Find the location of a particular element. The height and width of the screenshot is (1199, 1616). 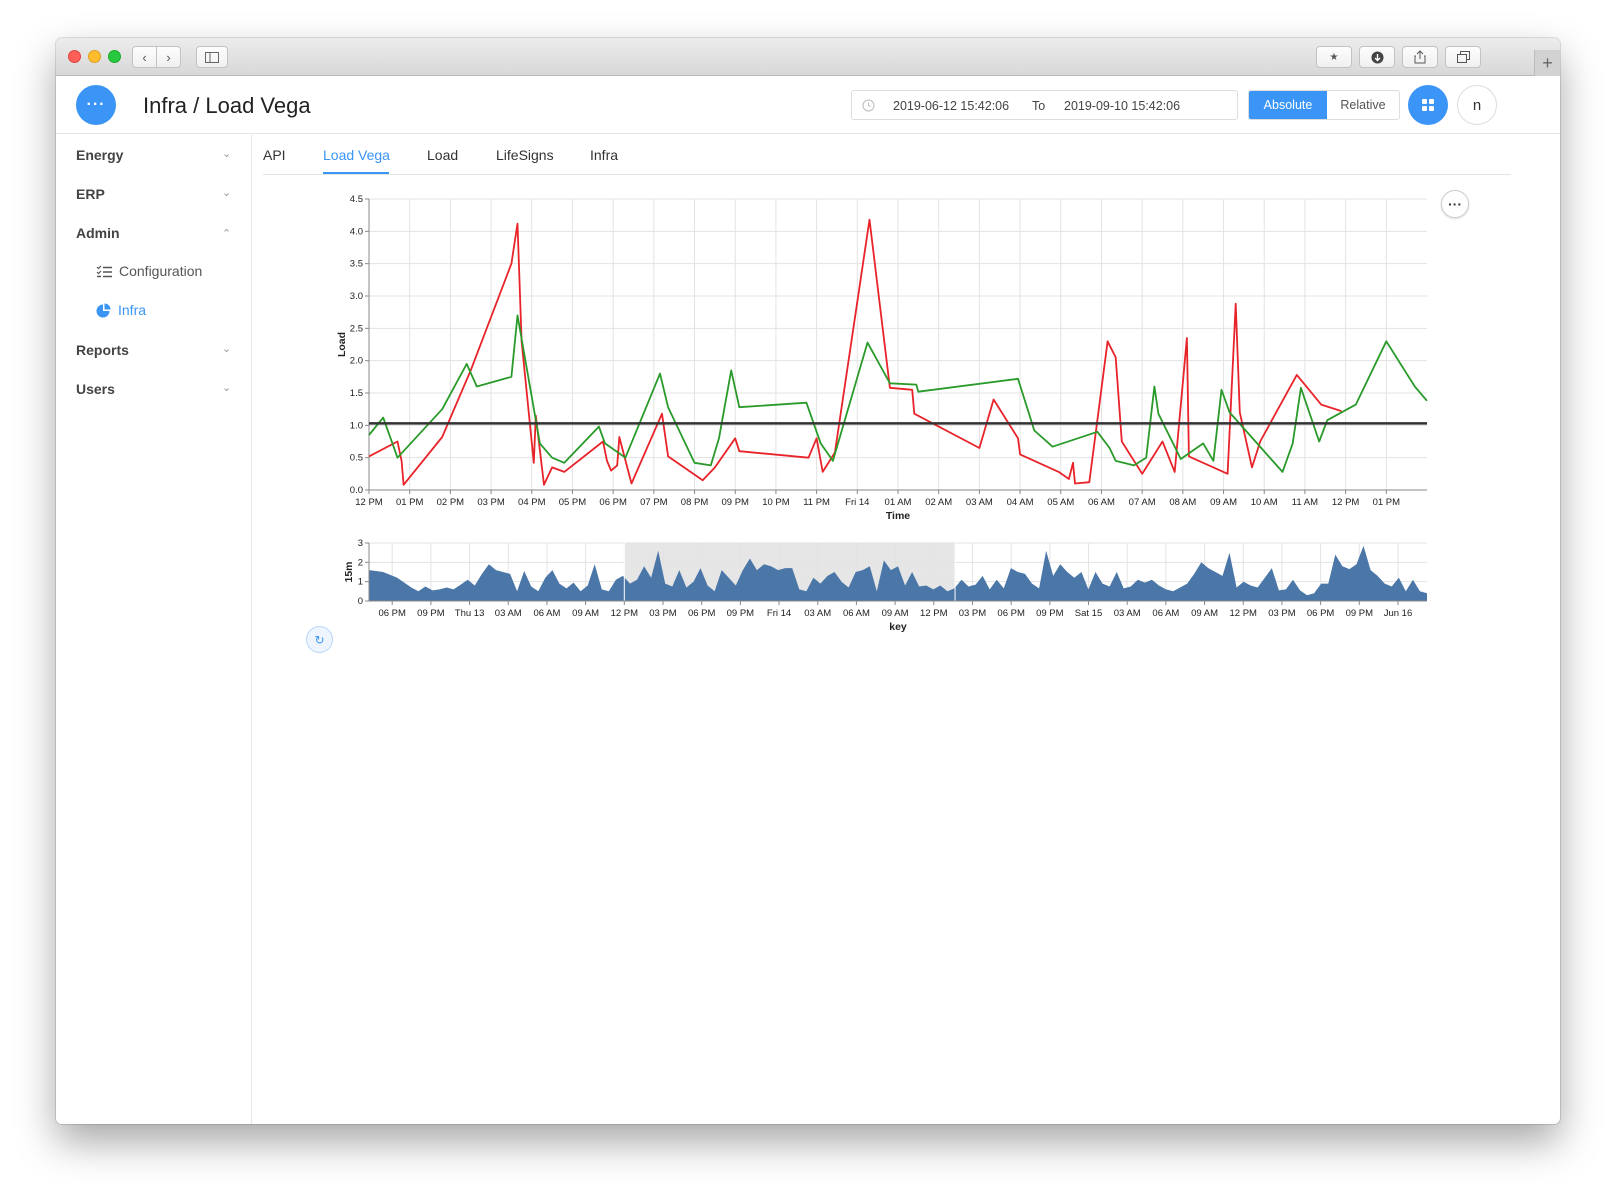

tab-api: API is located at coordinates (274, 155).